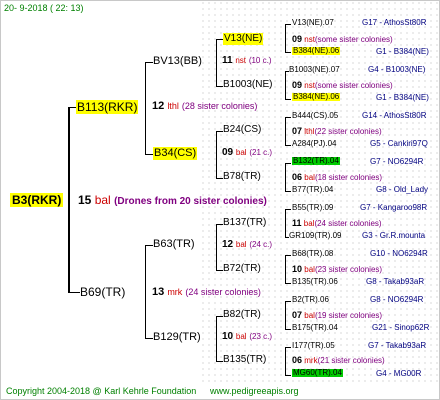 The image size is (440, 400). Describe the element at coordinates (315, 281) in the screenshot. I see `gen4-left-11: B135(TR).06` at that location.